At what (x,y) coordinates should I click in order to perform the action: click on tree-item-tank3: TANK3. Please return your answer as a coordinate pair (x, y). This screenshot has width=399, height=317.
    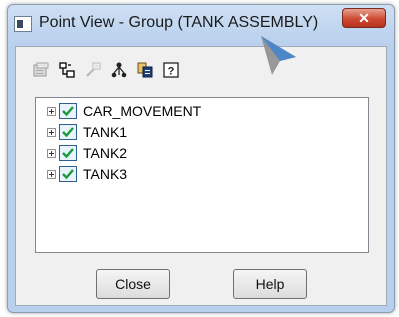
    Looking at the image, I should click on (87, 174).